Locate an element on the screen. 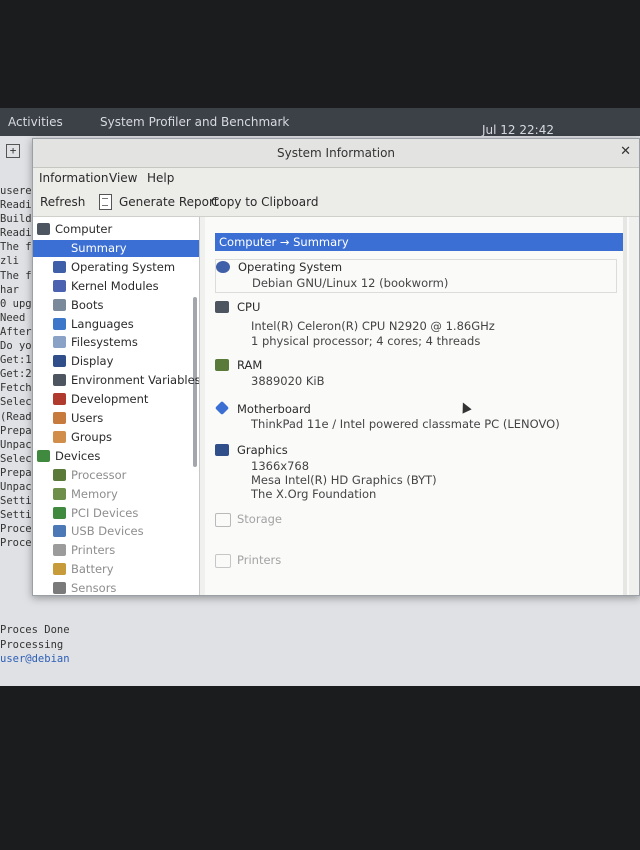 The image size is (640, 850). generate-report-button: Generate Report is located at coordinates (169, 202).